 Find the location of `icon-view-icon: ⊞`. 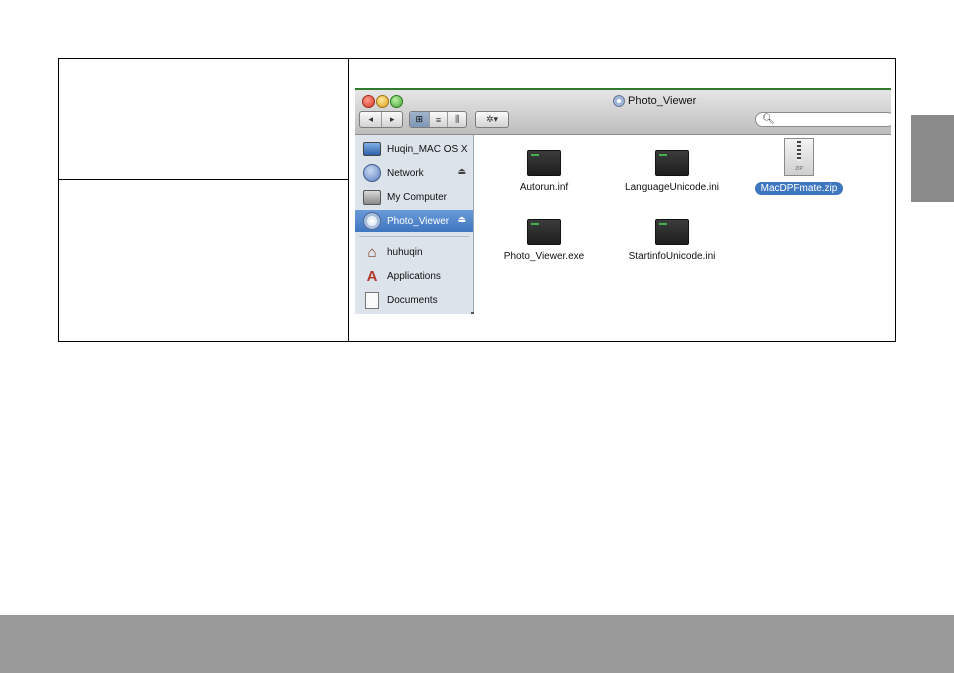

icon-view-icon: ⊞ is located at coordinates (419, 119).